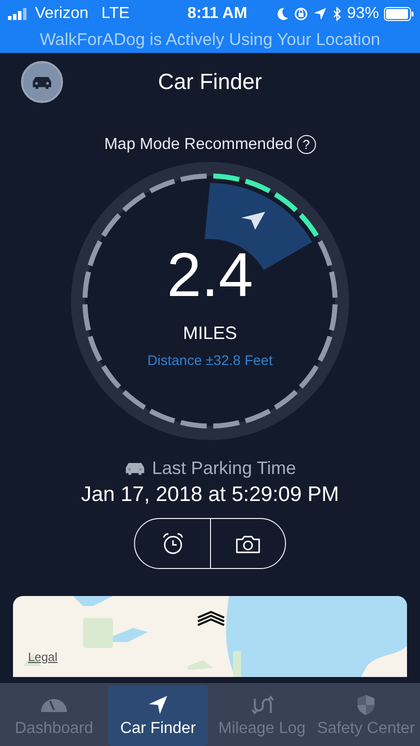  What do you see at coordinates (362, 14) in the screenshot?
I see `battery-percent: 93%` at bounding box center [362, 14].